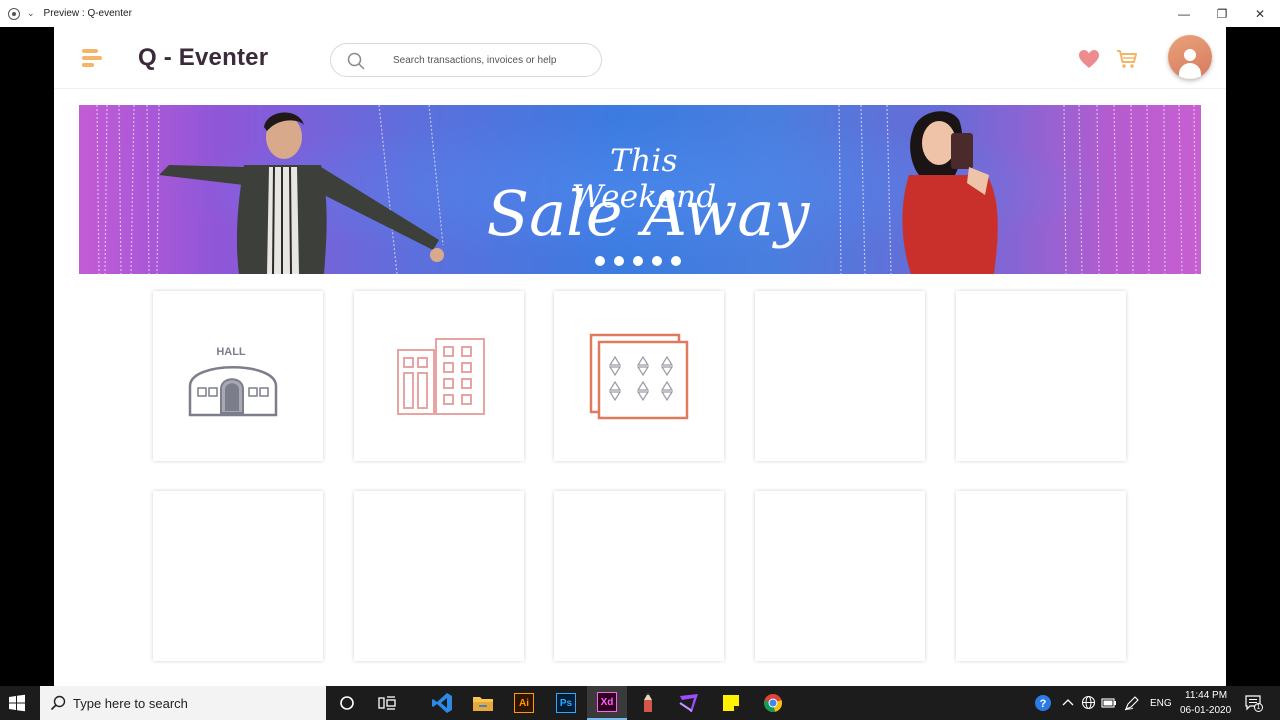  I want to click on adobe-xd-icon: Xd, so click(607, 702).